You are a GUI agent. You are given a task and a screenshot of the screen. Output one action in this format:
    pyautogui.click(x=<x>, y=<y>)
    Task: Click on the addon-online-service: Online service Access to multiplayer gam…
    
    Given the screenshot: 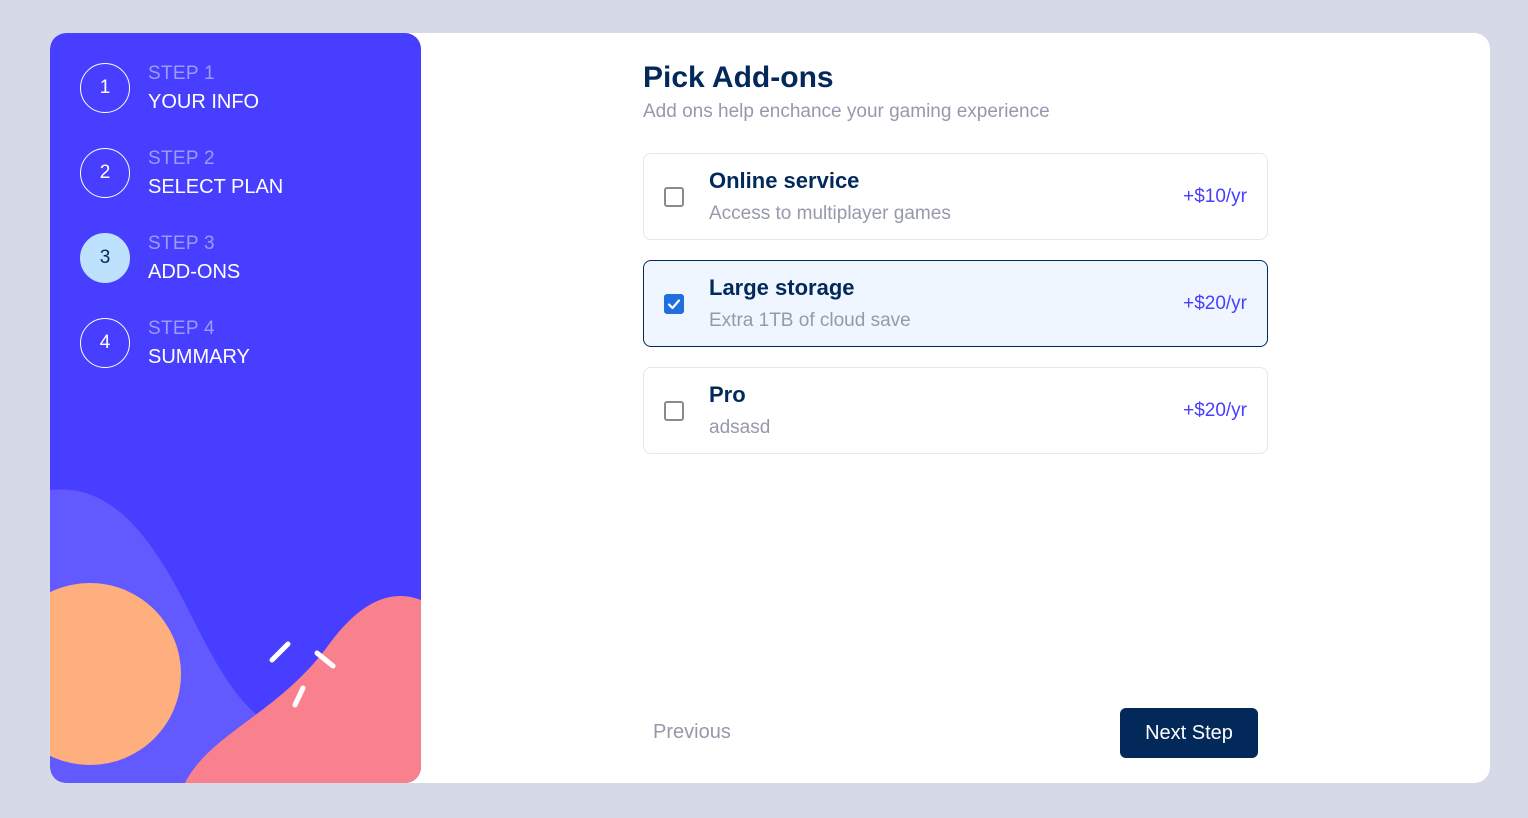 What is the action you would take?
    pyautogui.click(x=955, y=196)
    